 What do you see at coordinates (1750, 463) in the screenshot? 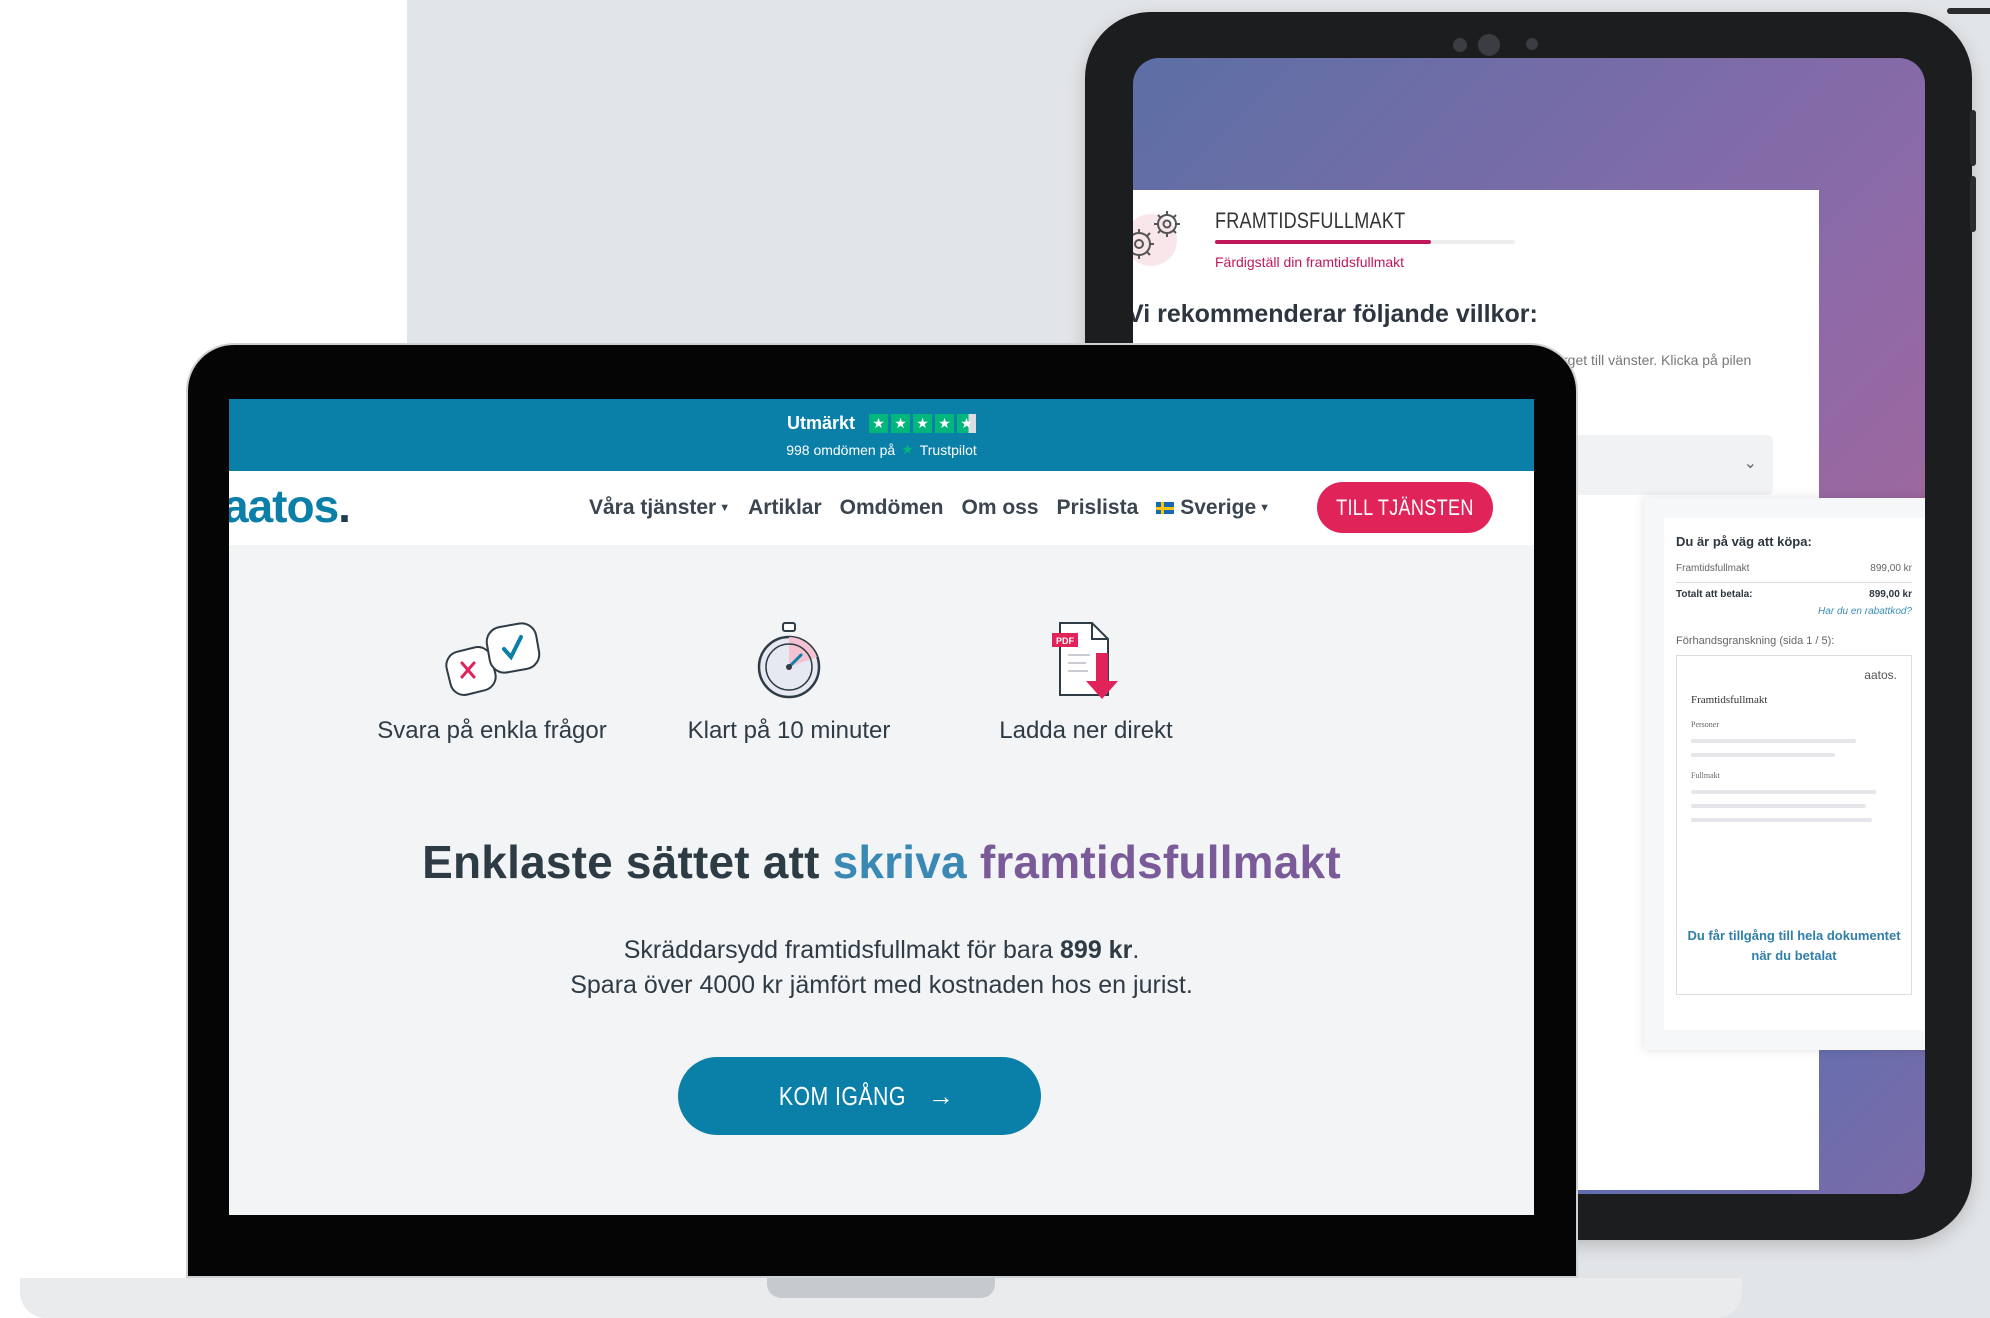
I see `chevron-down-icon: ⌄` at bounding box center [1750, 463].